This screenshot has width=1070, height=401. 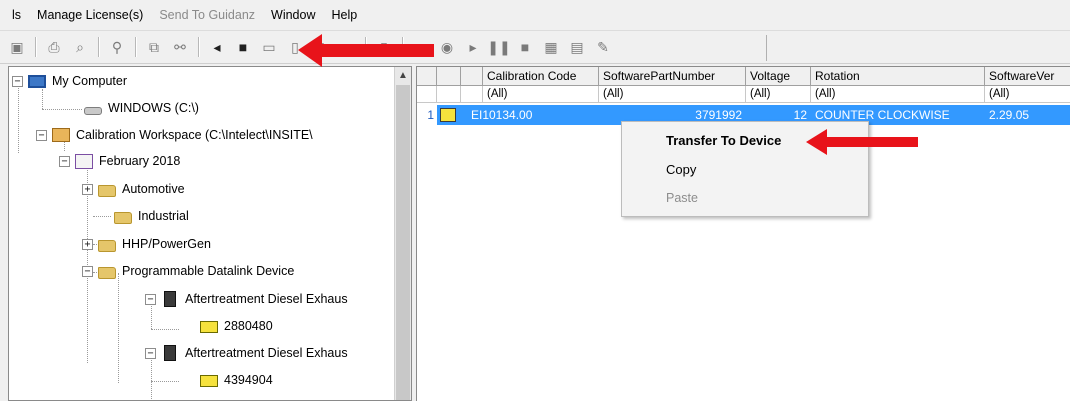 I want to click on tree-item-programmable-datalink-device: − Programmable Datalink Device, so click(x=188, y=271).